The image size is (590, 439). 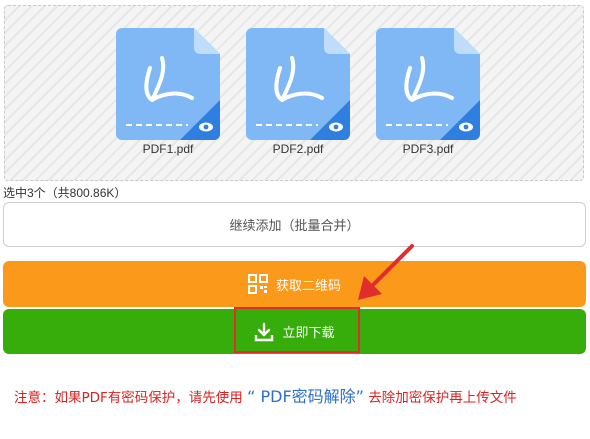 I want to click on file-item-pdf3: PDF3.pdf, so click(x=428, y=92).